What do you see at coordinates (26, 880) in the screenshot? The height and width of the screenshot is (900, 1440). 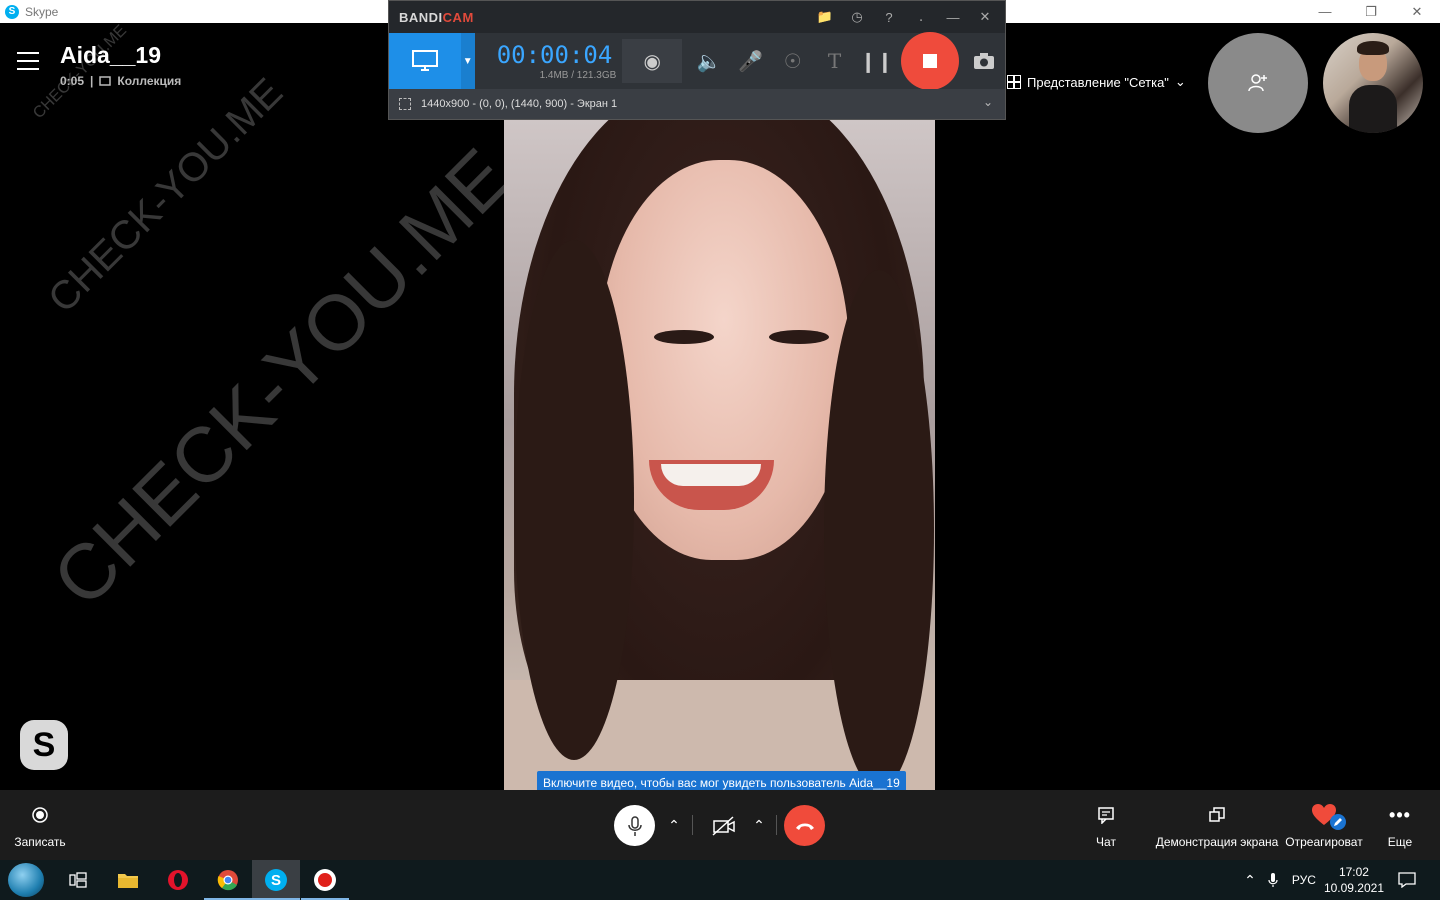 I see `start-button` at bounding box center [26, 880].